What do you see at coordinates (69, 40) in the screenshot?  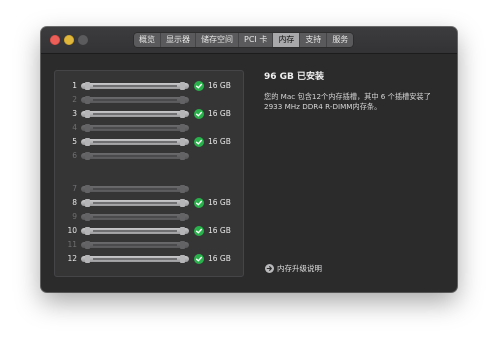 I see `minimize-button` at bounding box center [69, 40].